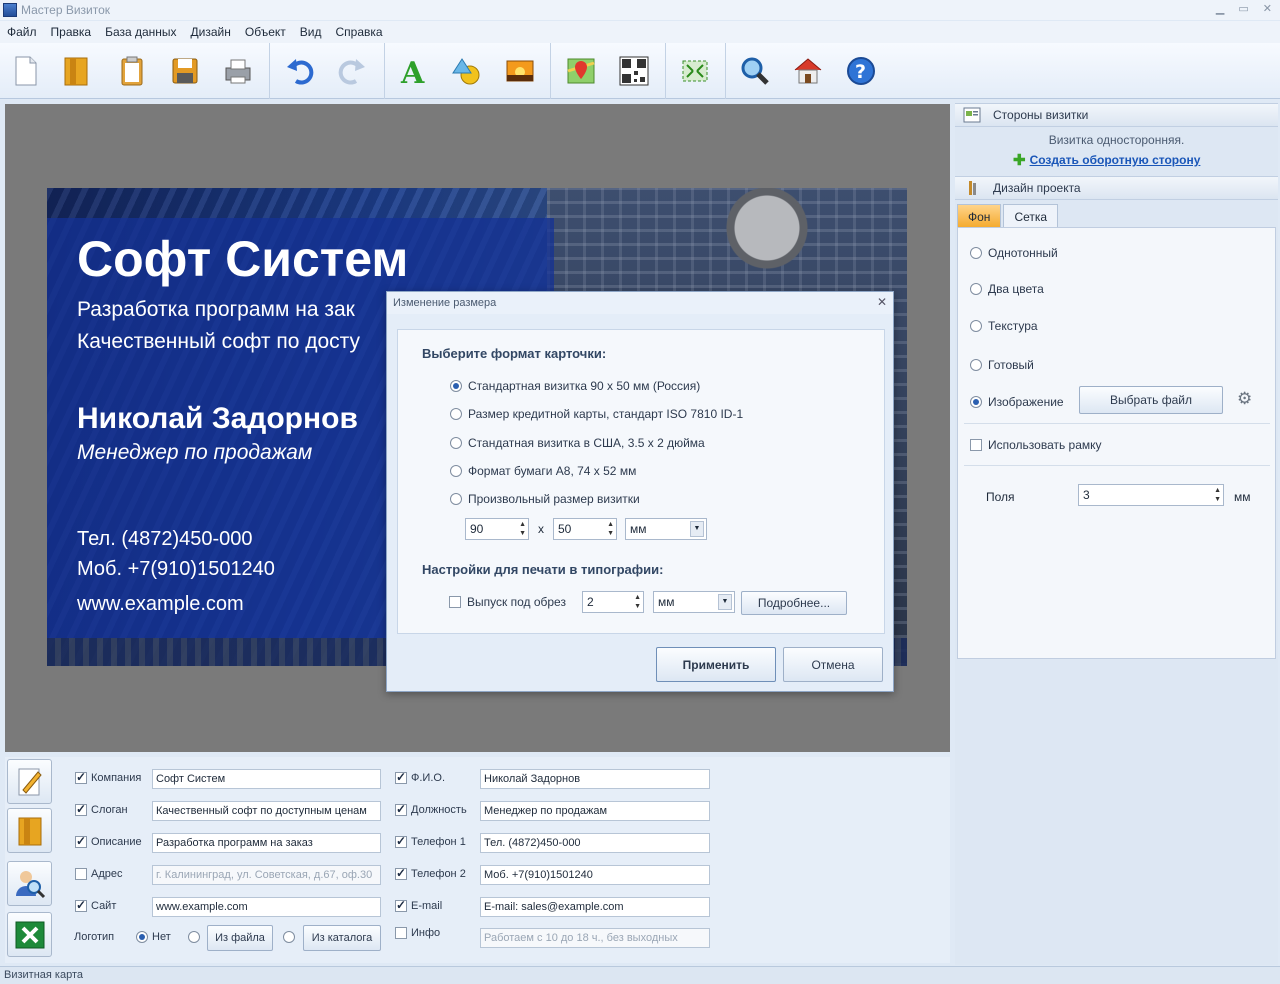 The image size is (1280, 984). Describe the element at coordinates (140, 32) in the screenshot. I see `menu-database: База данных` at that location.